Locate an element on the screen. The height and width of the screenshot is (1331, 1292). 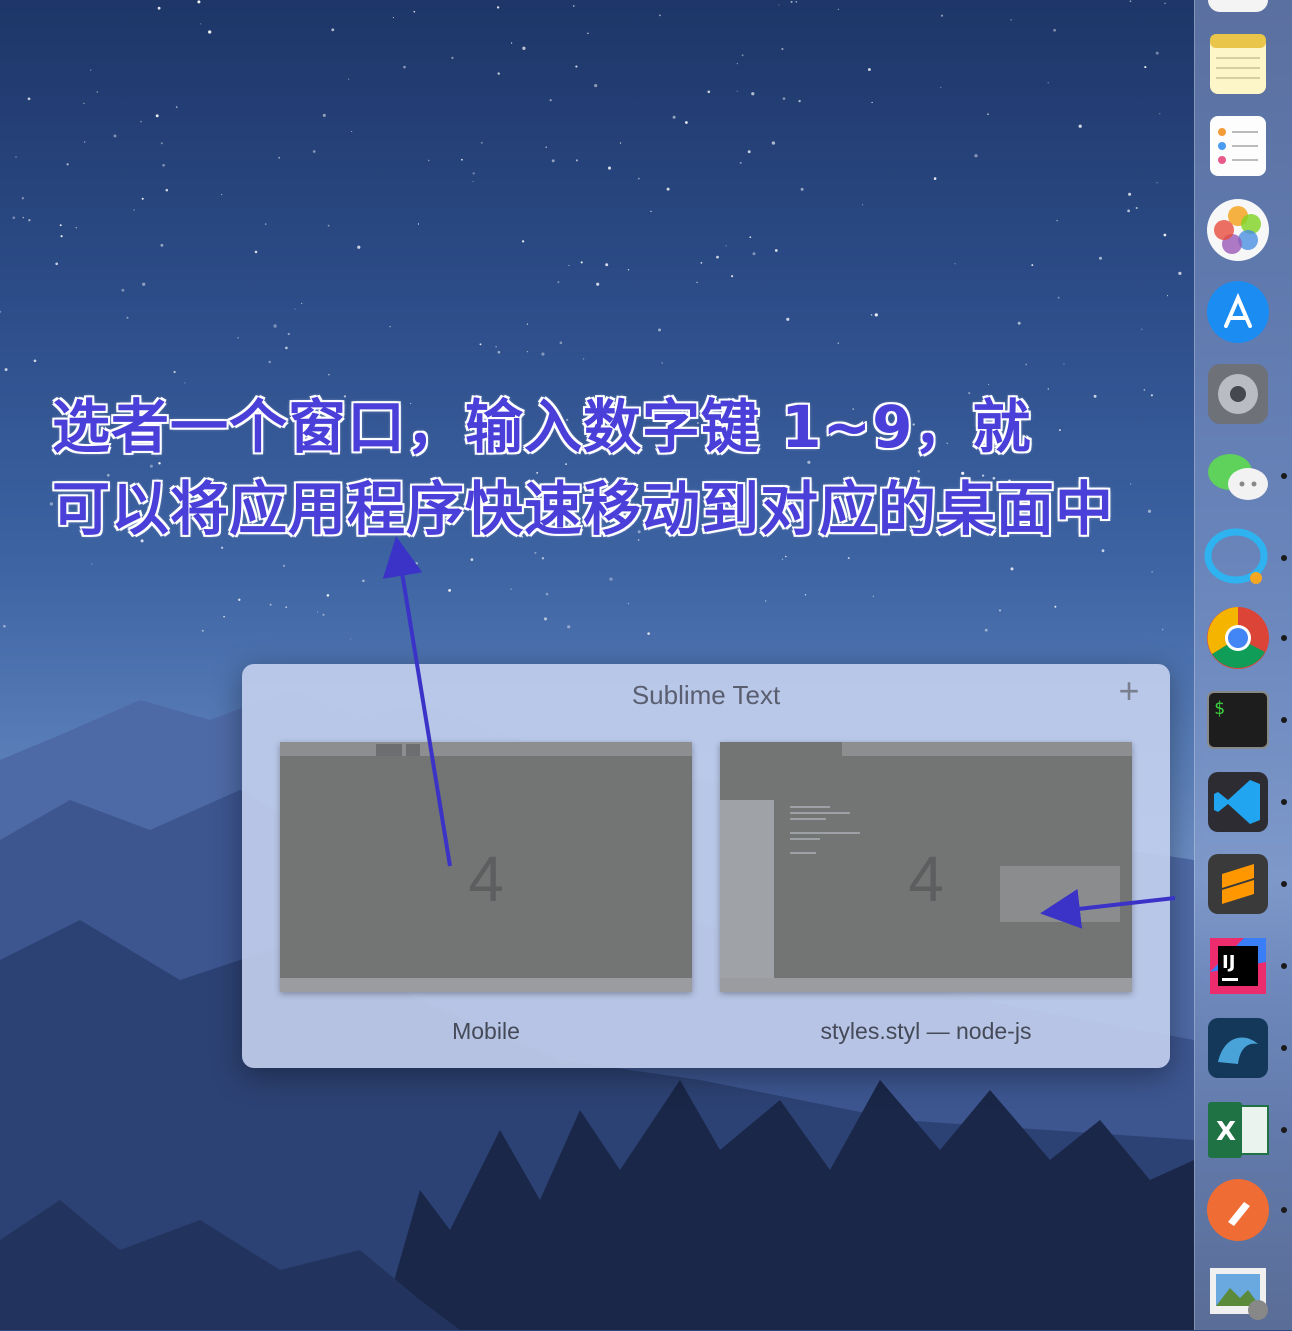
dock-item-microsoft-excel: X is located at coordinates (1238, 1130).